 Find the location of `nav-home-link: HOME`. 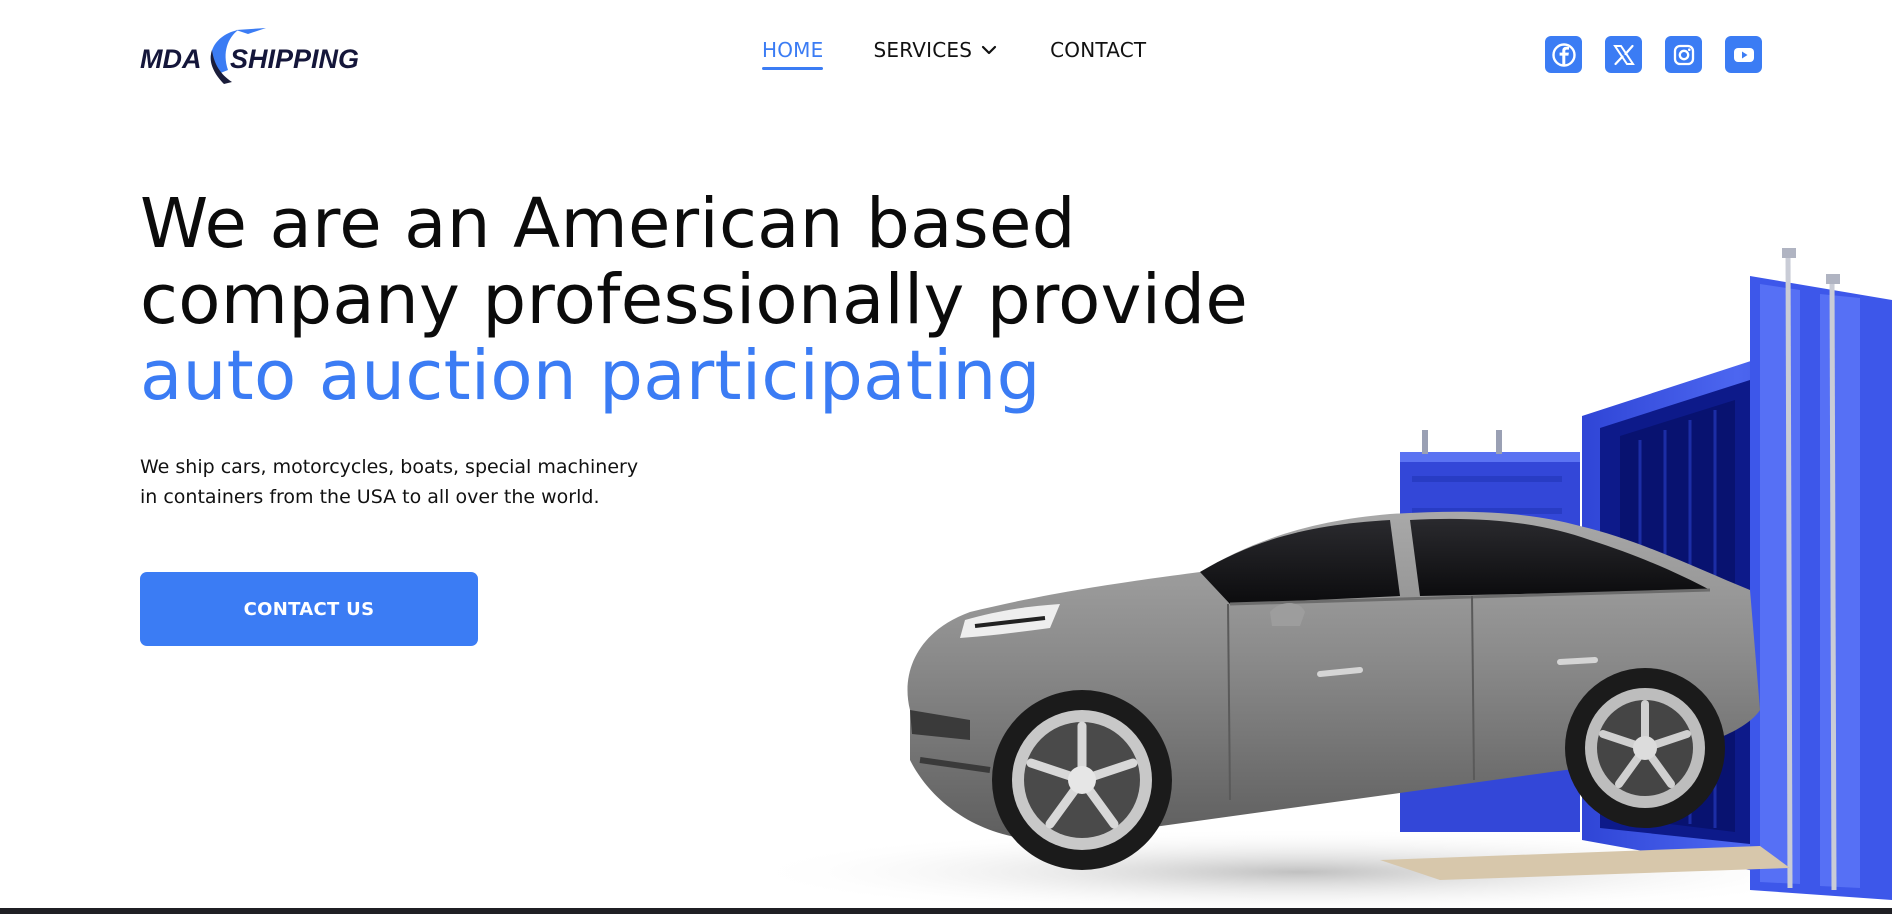

nav-home-link: HOME is located at coordinates (793, 54).